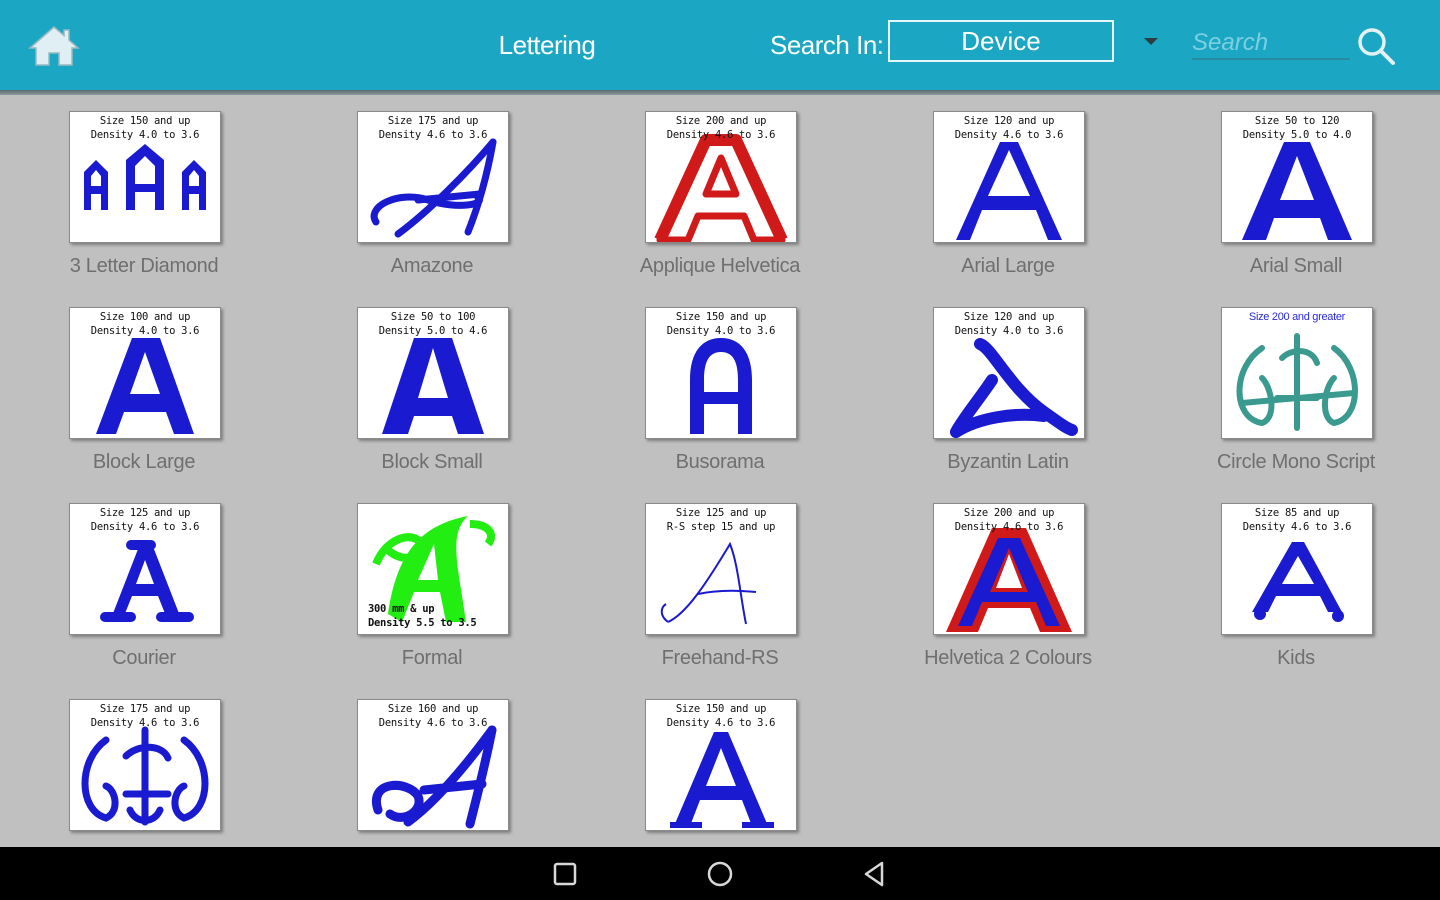  Describe the element at coordinates (1009, 324) in the screenshot. I see `font-size-info: Size 120 and up Density 4.0 to 3.6` at that location.